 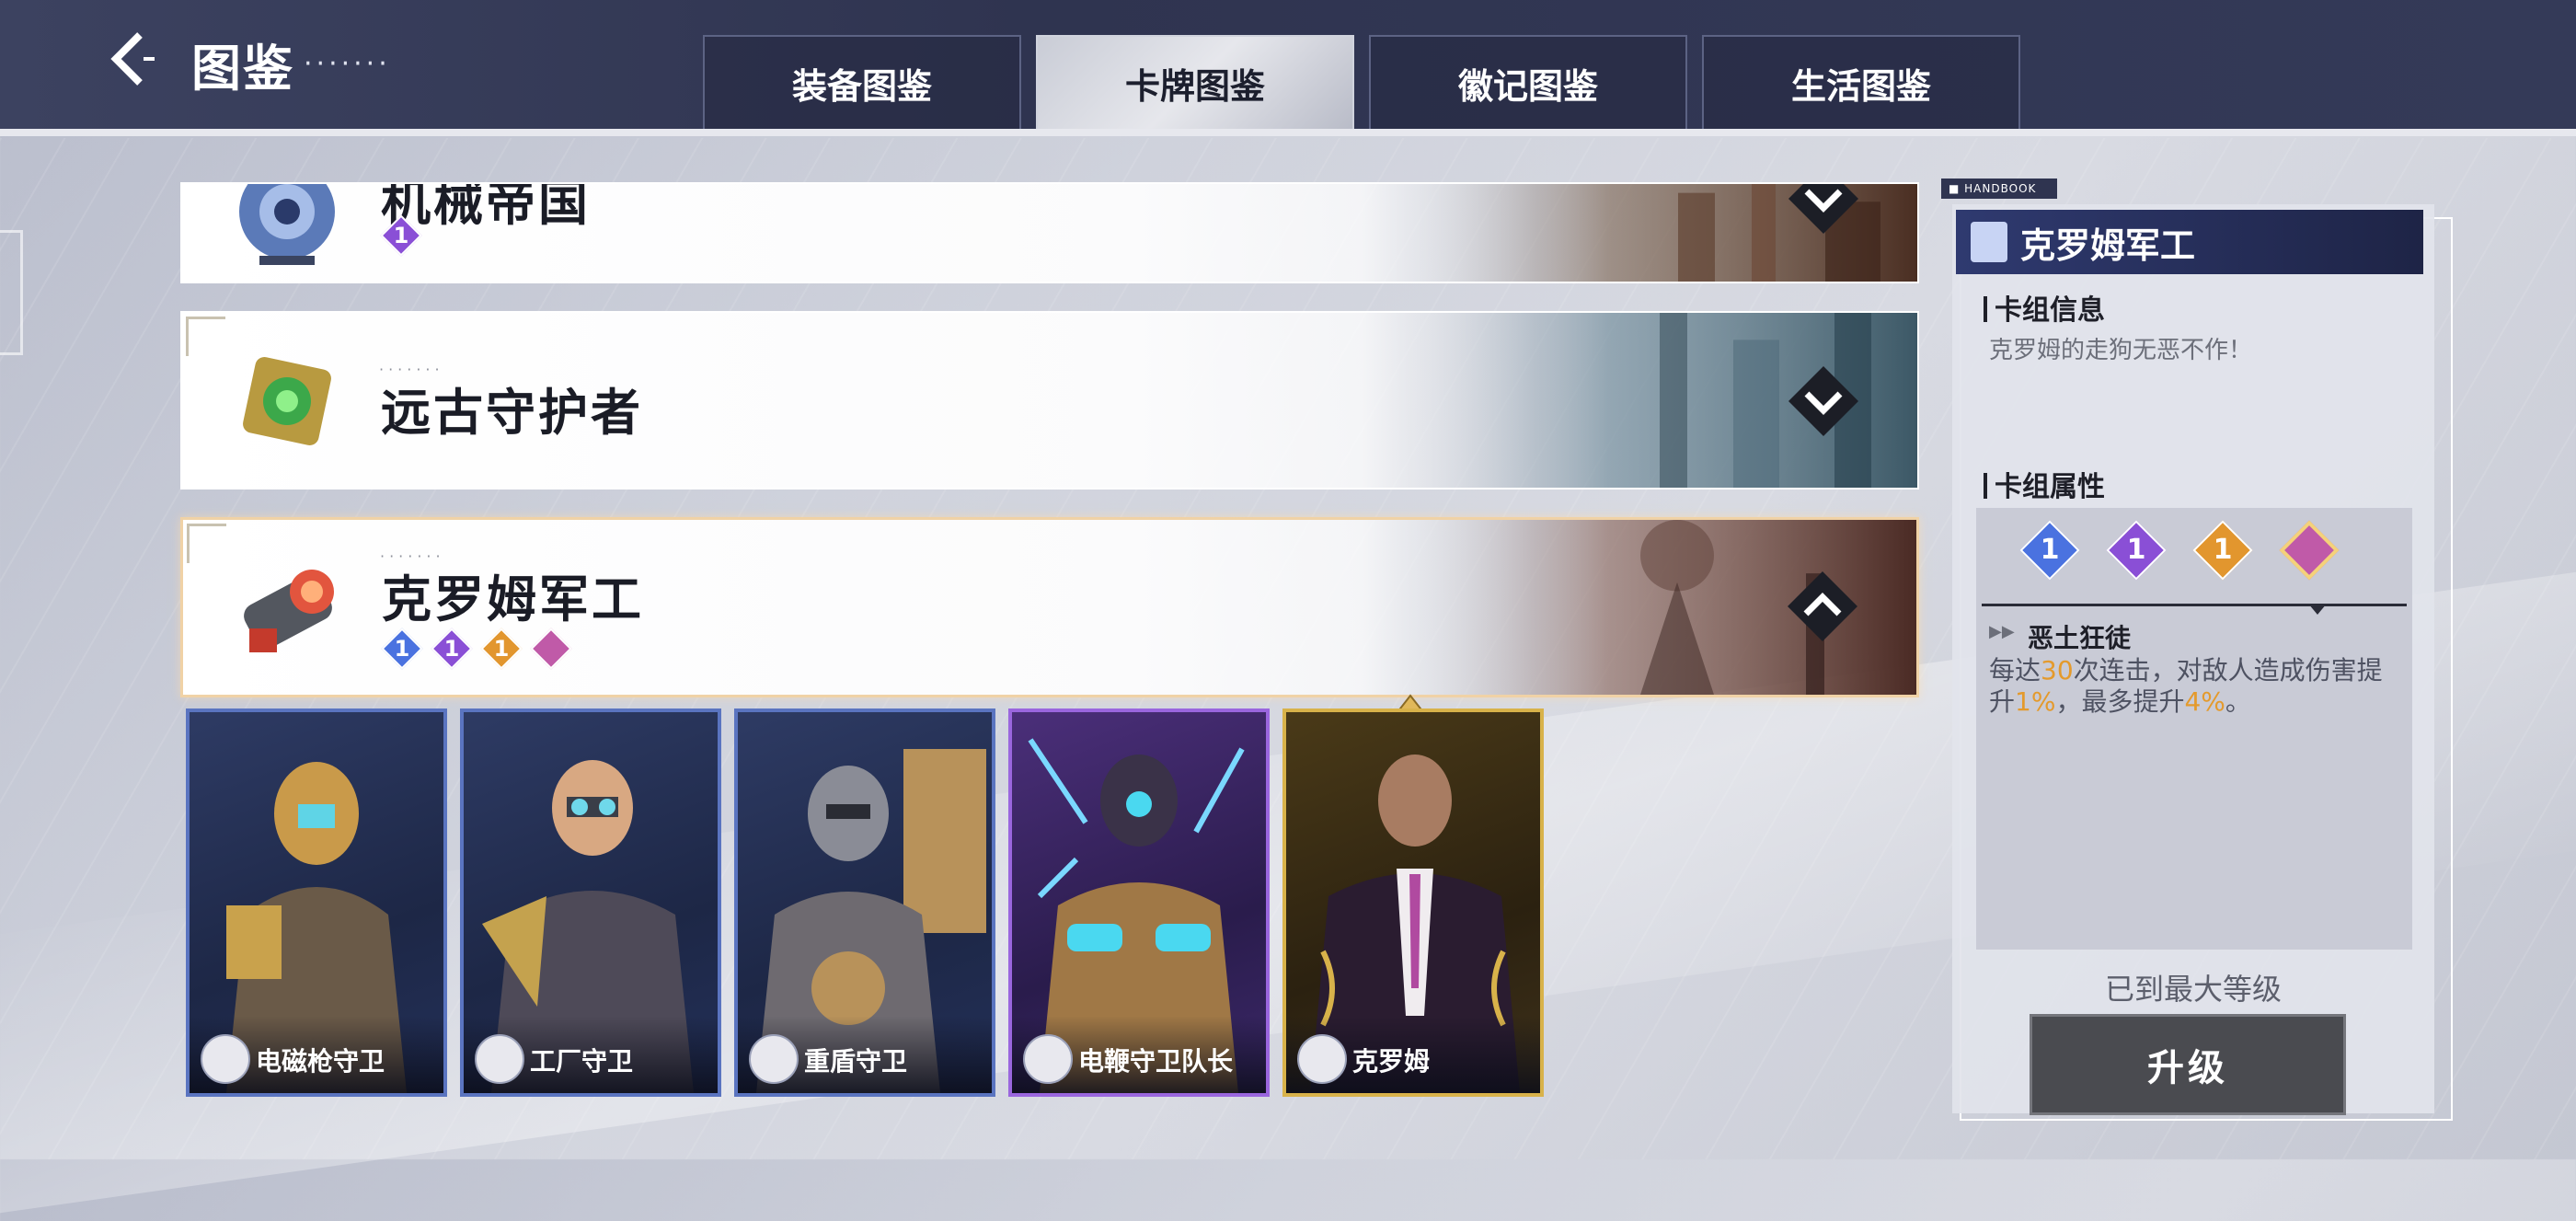 I want to click on tab-emblems: 徽记图鉴, so click(x=1528, y=83).